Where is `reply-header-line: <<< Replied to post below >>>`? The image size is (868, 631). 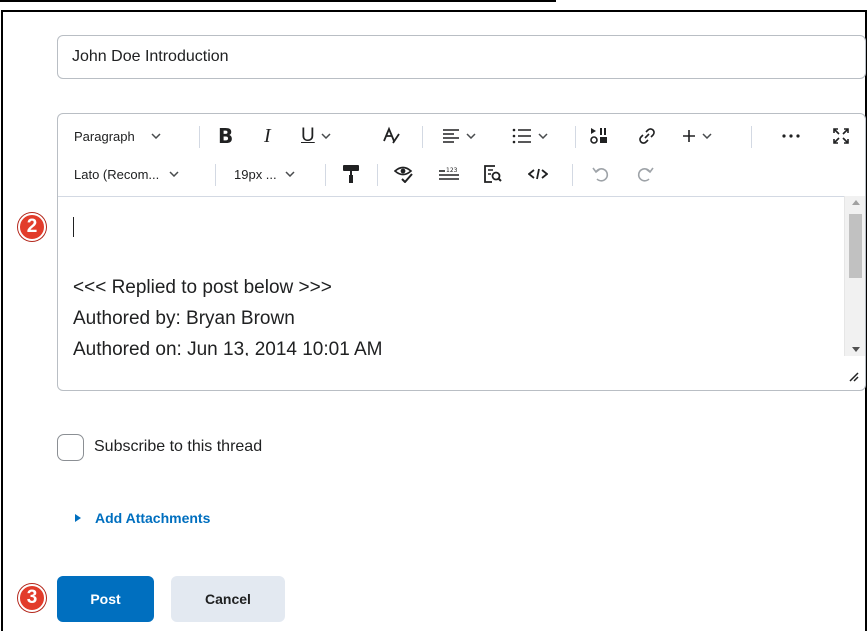 reply-header-line: <<< Replied to post below >>> is located at coordinates (202, 287).